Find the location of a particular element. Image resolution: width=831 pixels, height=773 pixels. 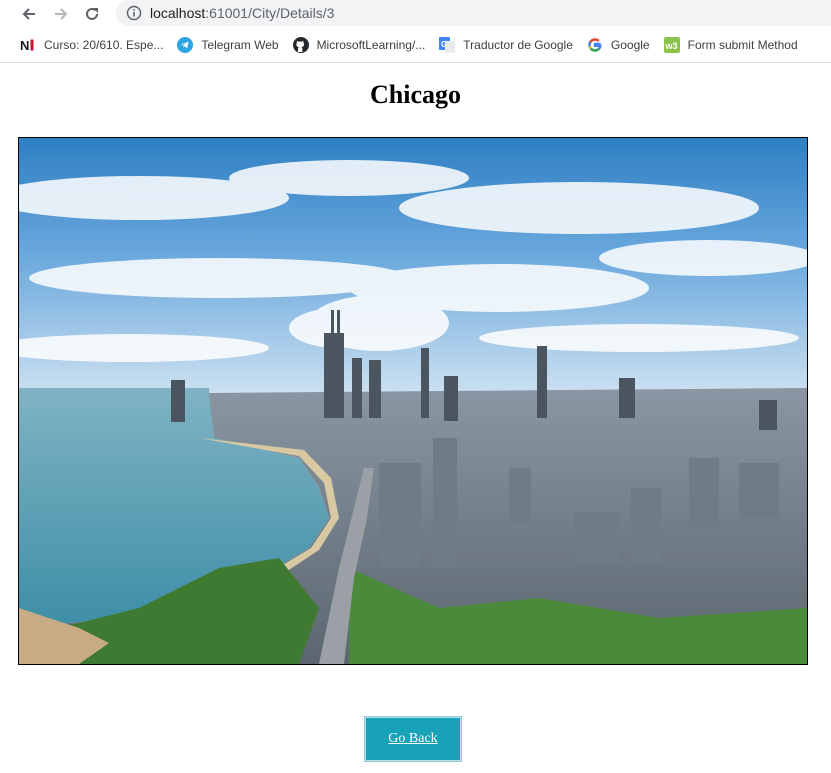

bookmark-google: Google is located at coordinates (619, 45).